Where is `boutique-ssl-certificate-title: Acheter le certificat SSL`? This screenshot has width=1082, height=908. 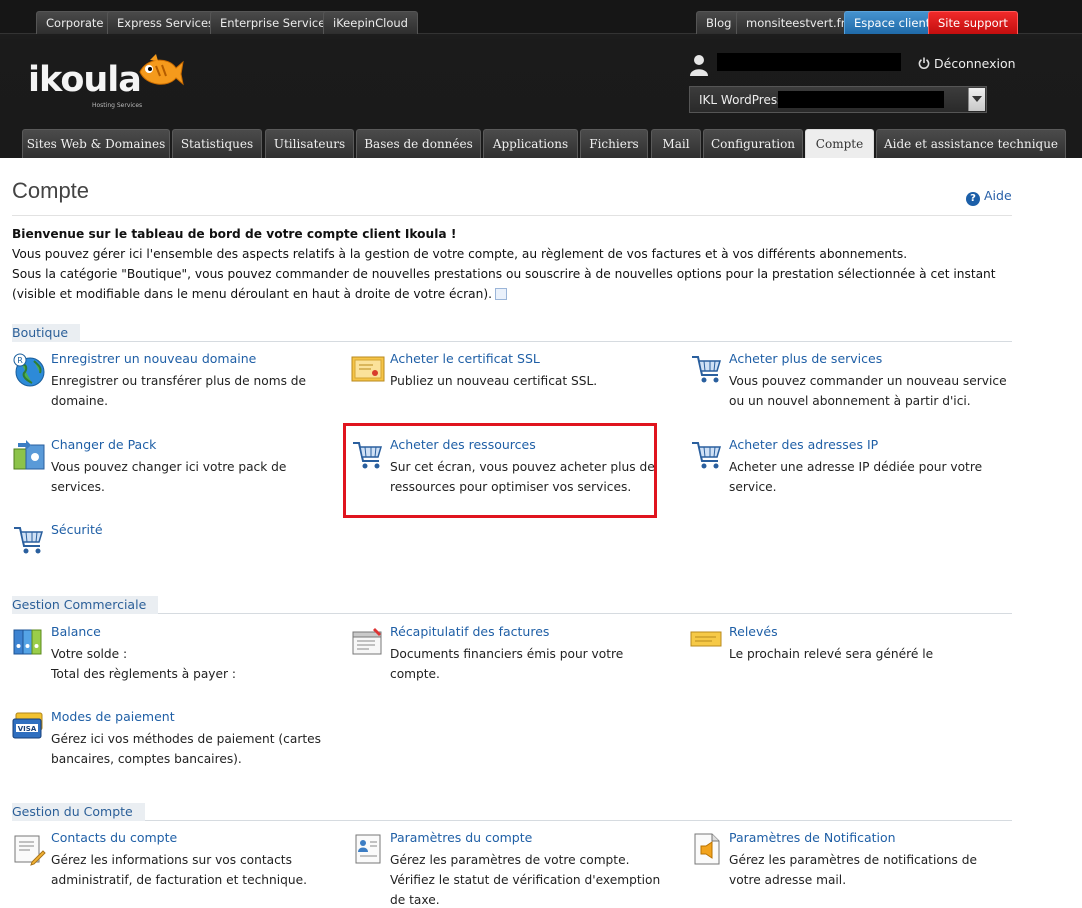 boutique-ssl-certificate-title: Acheter le certificat SSL is located at coordinates (465, 358).